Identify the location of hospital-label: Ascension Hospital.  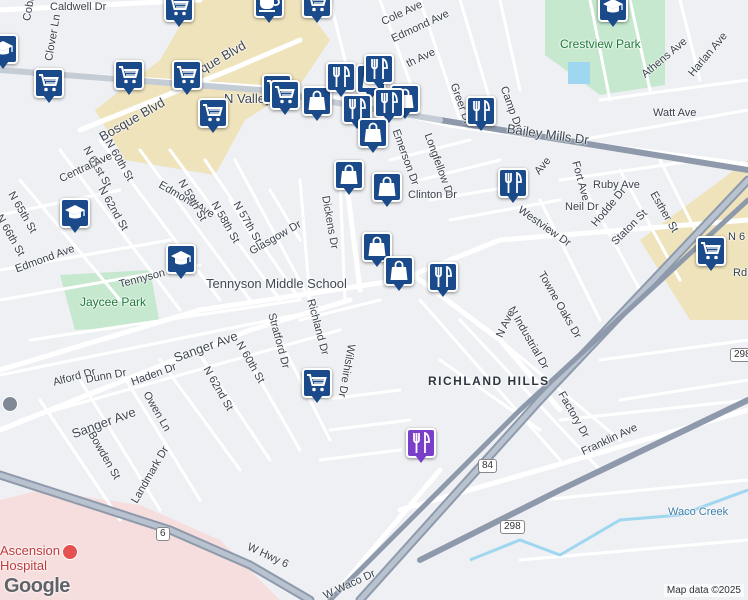
(30, 558).